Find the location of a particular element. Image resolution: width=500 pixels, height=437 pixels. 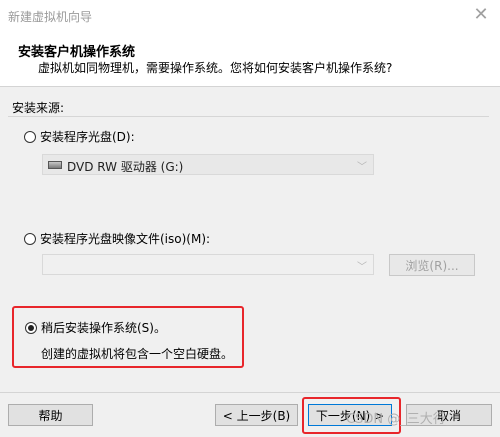

disc-drive-value: DVD RW 驱动器 (G:) is located at coordinates (125, 167).